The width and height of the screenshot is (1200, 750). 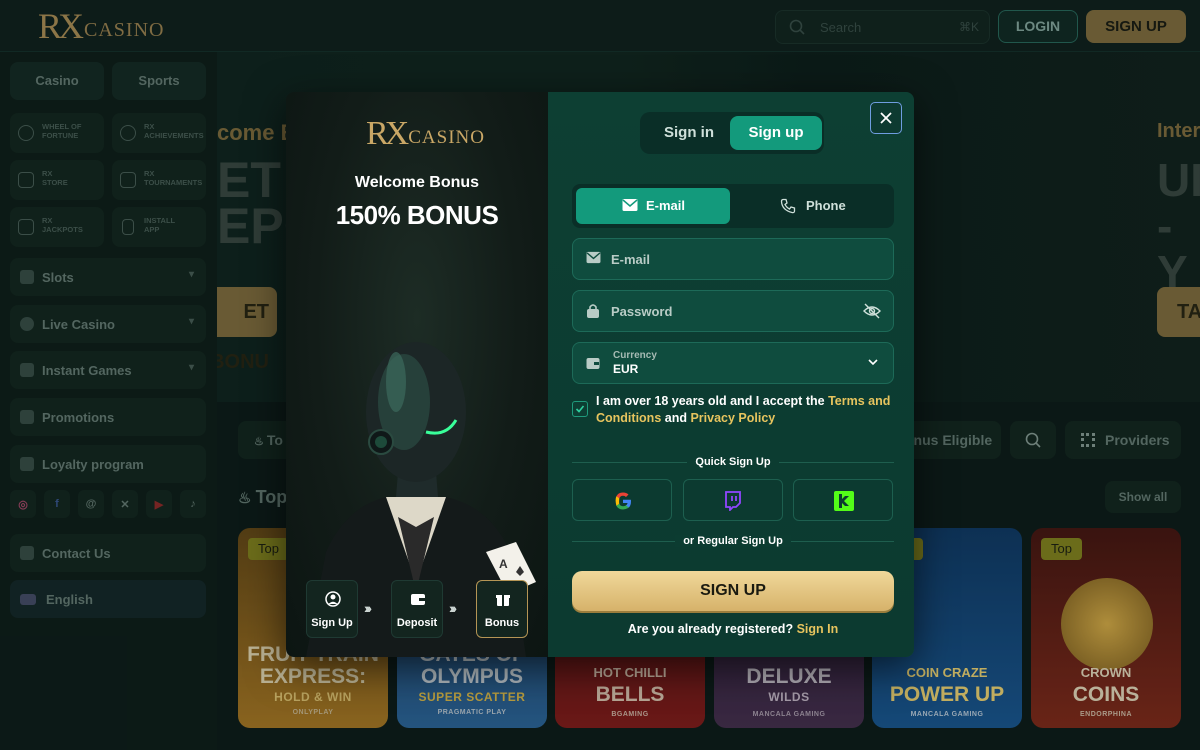 What do you see at coordinates (689, 133) in the screenshot?
I see `tab-sign-in: Sign in` at bounding box center [689, 133].